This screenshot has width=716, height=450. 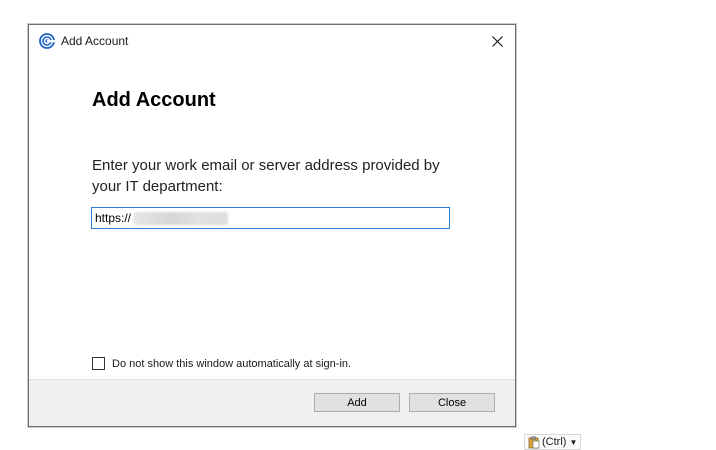 I want to click on redacted-address, so click(x=181, y=218).